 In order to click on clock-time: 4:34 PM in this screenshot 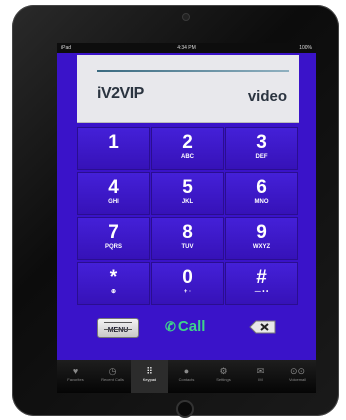, I will do `click(186, 48)`.